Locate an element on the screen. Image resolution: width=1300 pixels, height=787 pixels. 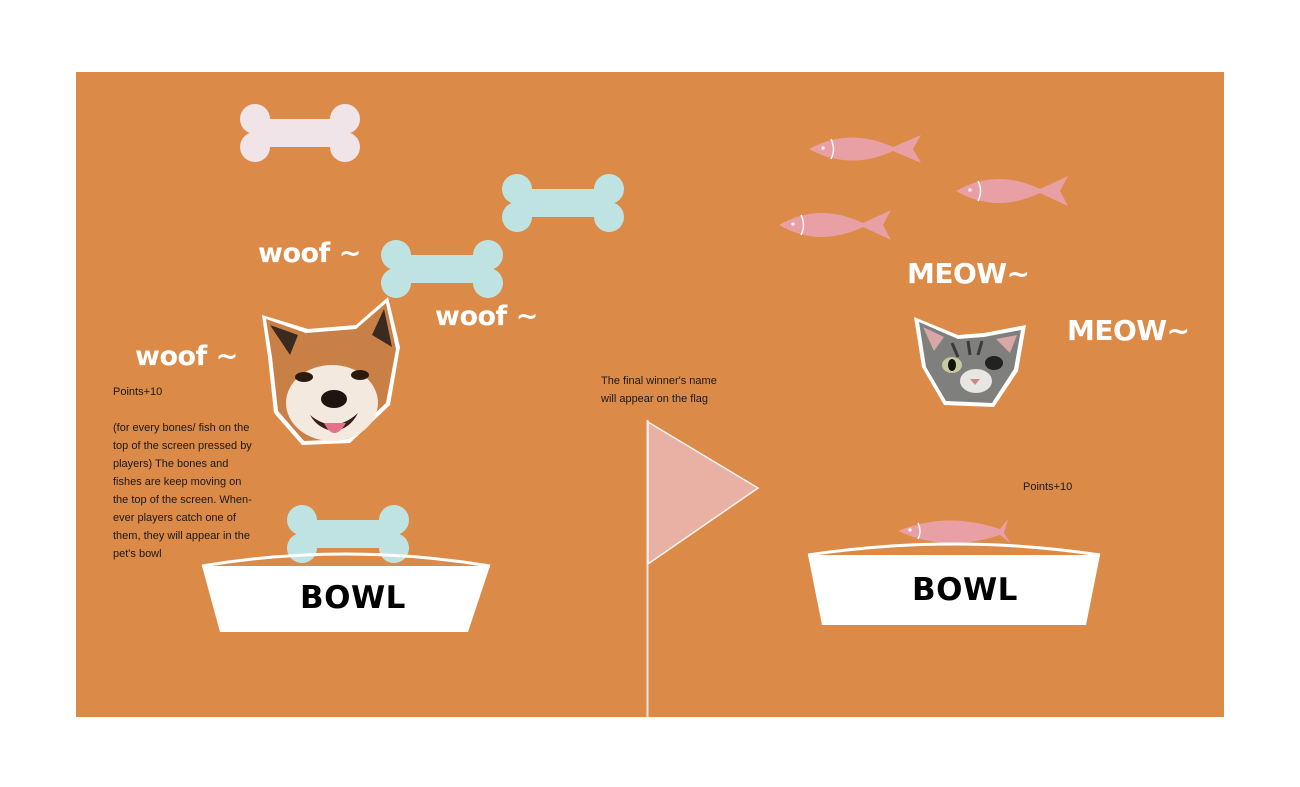
flag-note-line: The final winner's name is located at coordinates (659, 381).